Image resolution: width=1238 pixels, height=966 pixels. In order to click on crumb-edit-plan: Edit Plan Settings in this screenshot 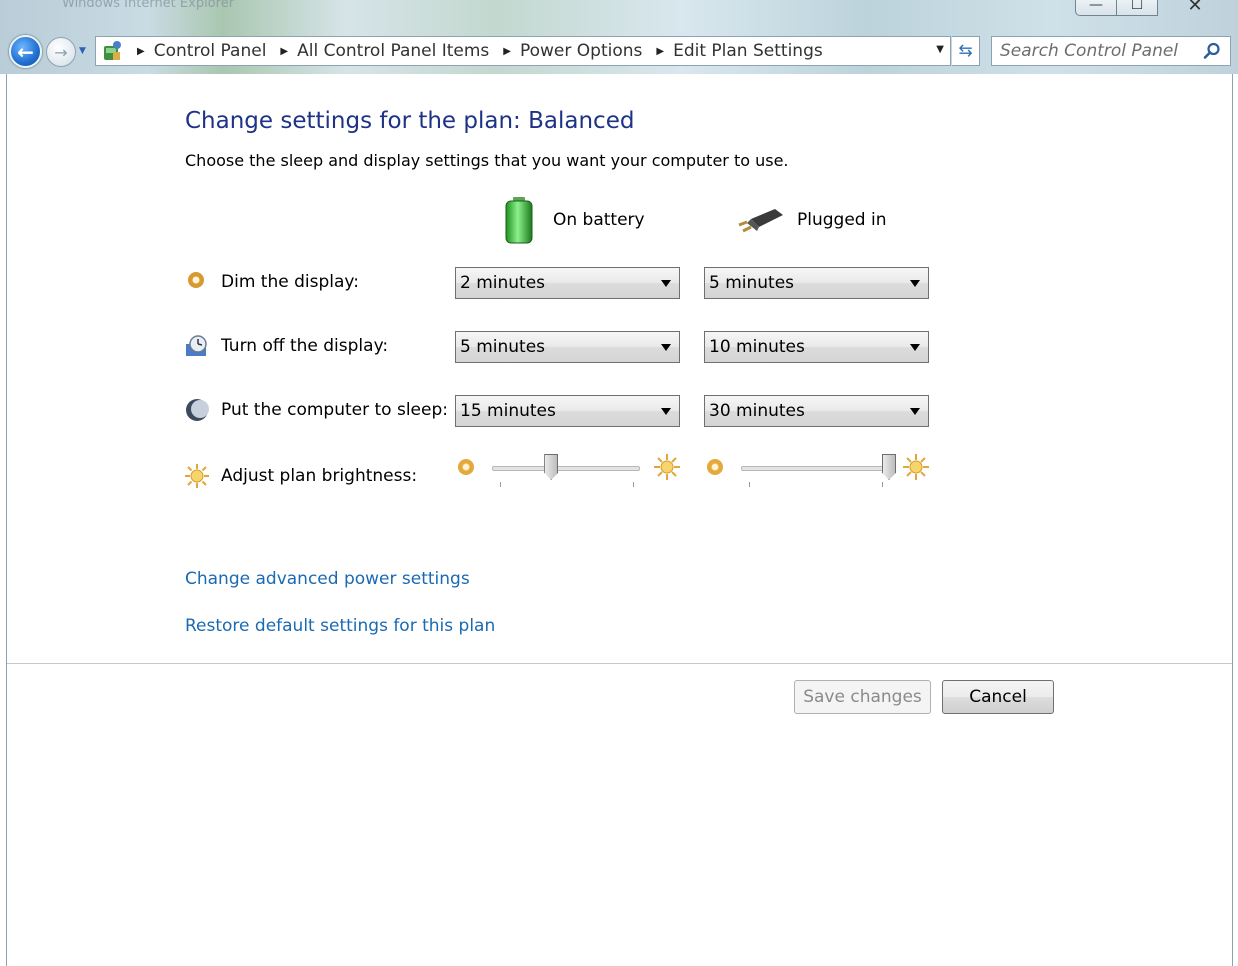, I will do `click(748, 51)`.